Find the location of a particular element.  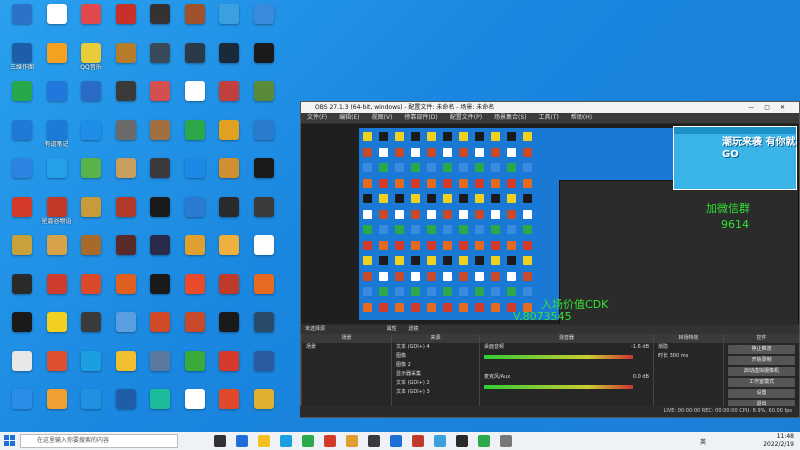

source-item: 显示器采集 is located at coordinates (435, 374).